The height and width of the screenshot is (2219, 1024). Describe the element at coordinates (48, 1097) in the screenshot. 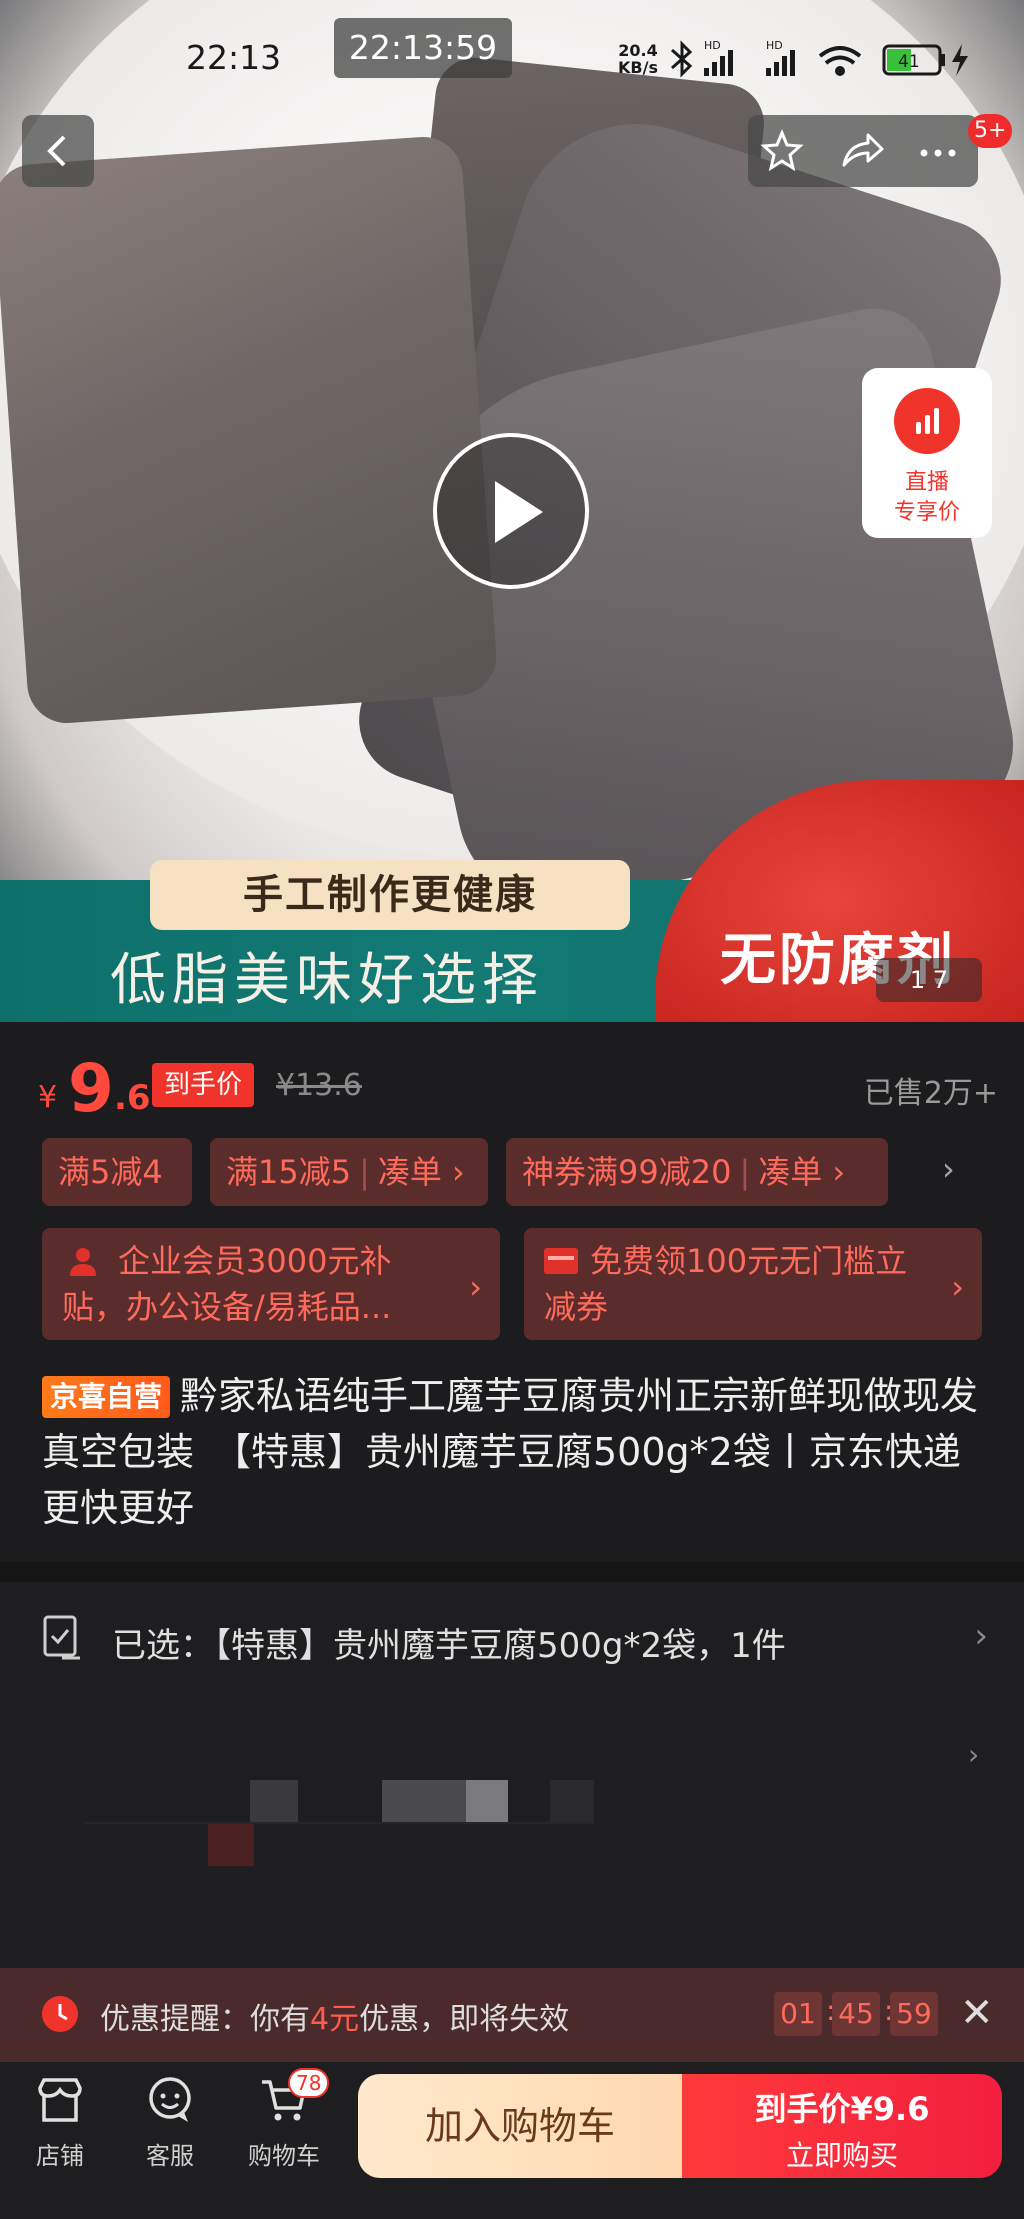

I see `price-currency: ¥` at that location.